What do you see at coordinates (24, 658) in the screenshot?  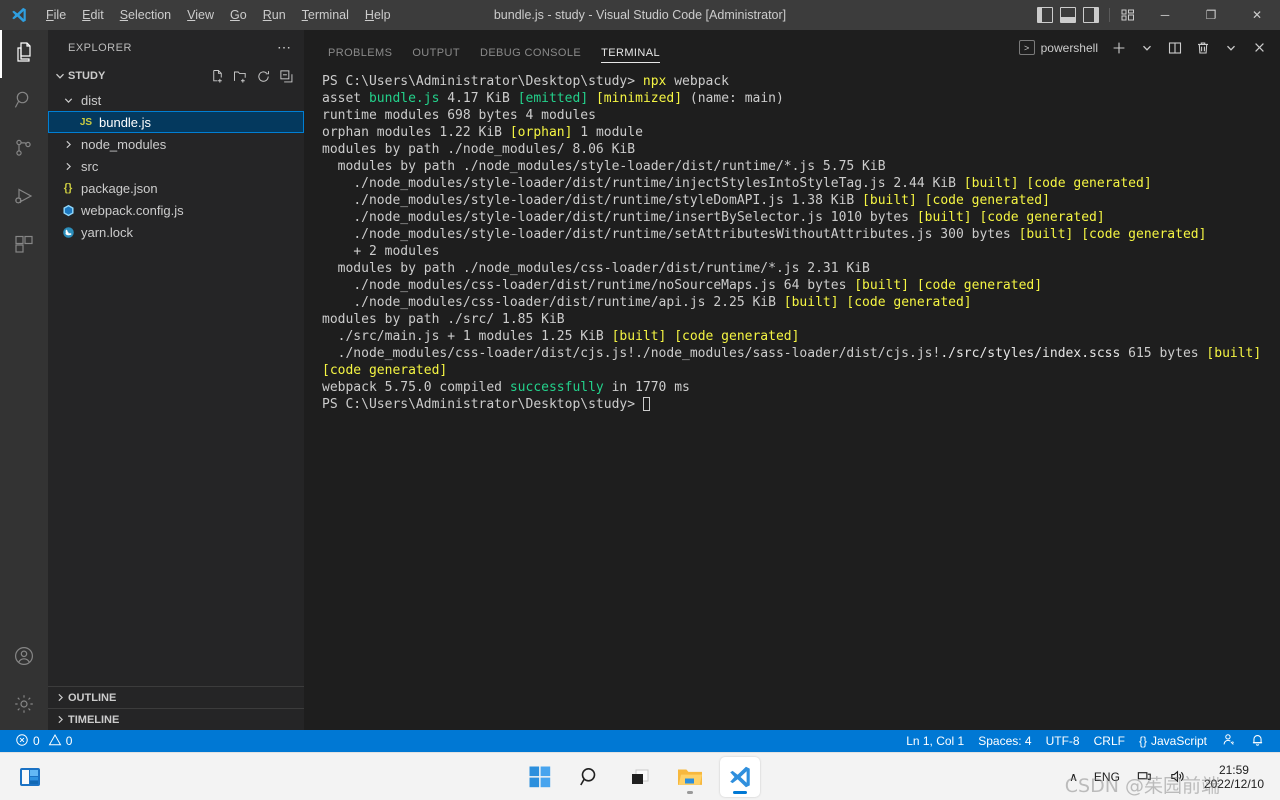 I see `activity-accounts` at bounding box center [24, 658].